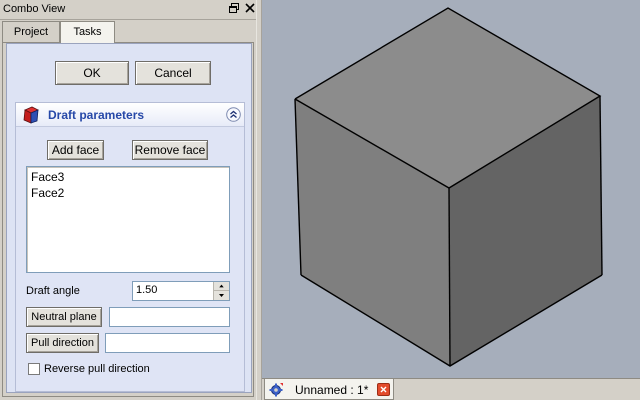 This screenshot has width=640, height=400. I want to click on draft-angle-spinbox: 1.50, so click(181, 291).